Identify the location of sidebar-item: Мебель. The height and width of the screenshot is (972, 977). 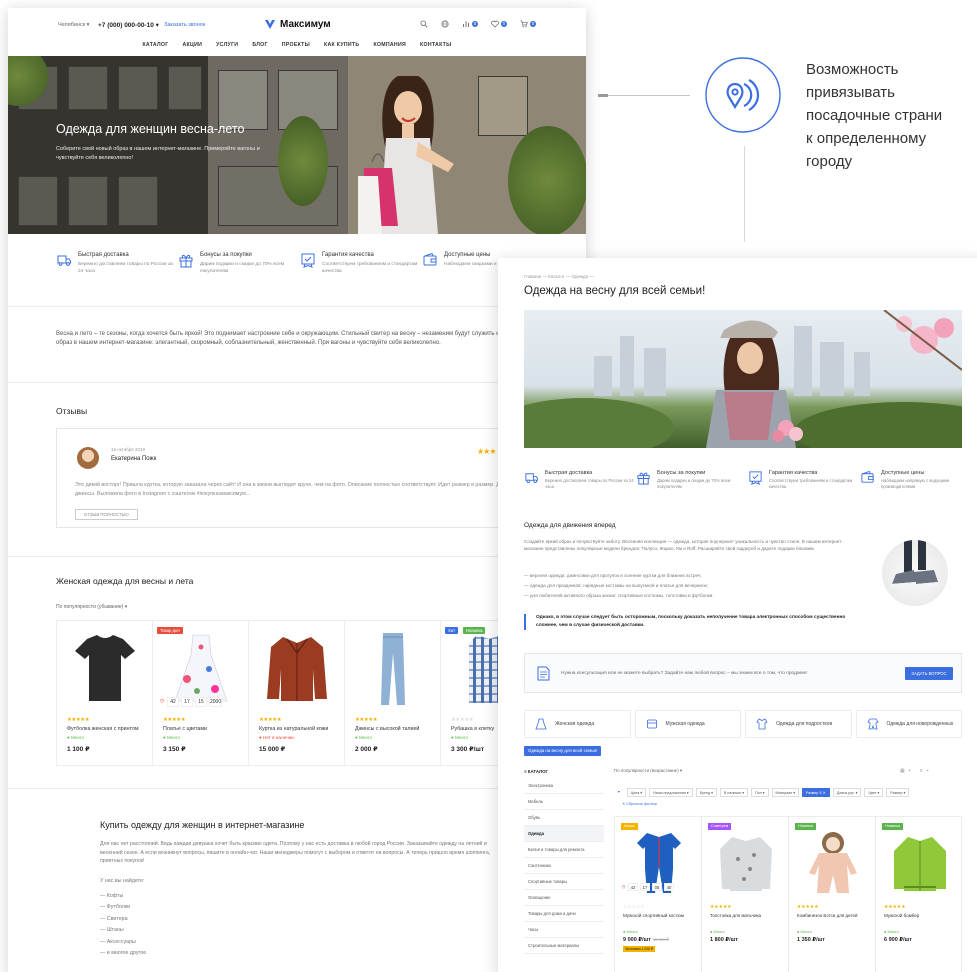
(564, 802).